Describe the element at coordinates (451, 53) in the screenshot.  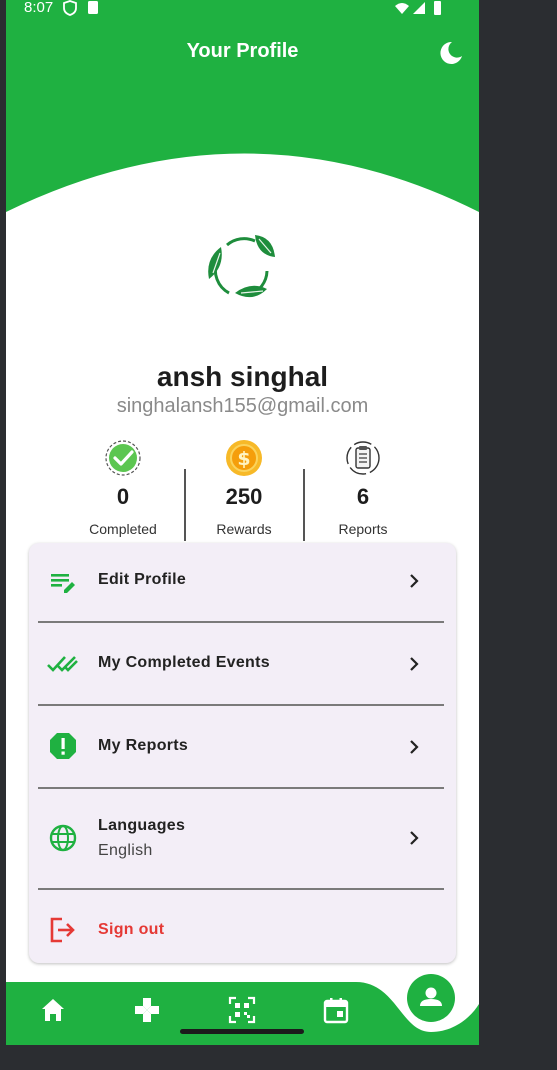
I see `moon-icon` at that location.